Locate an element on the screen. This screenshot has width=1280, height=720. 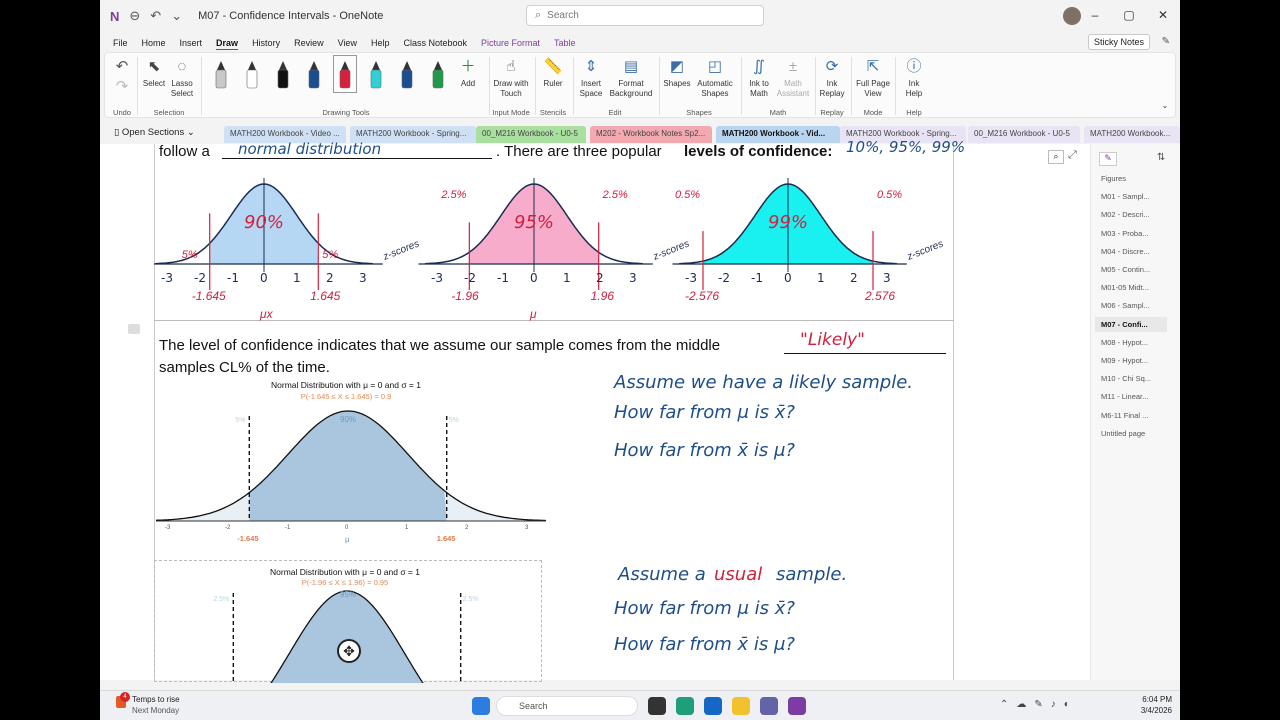
sketch-crit-3: 2.576 is located at coordinates (879, 296).